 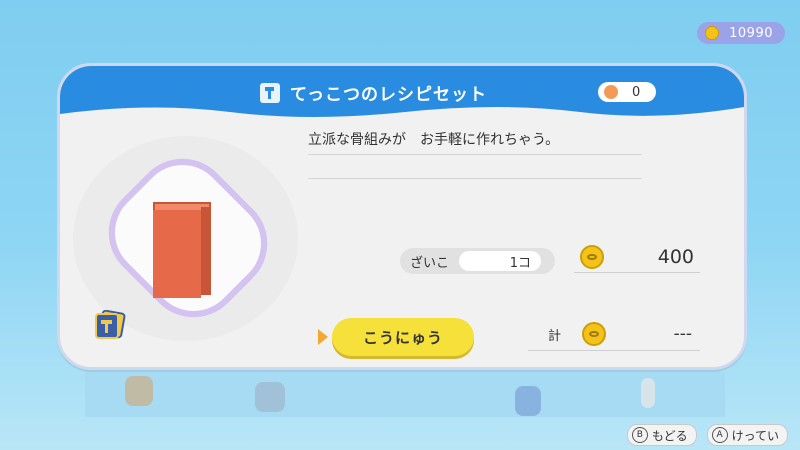 What do you see at coordinates (755, 435) in the screenshot?
I see `confirm-label: けってい` at bounding box center [755, 435].